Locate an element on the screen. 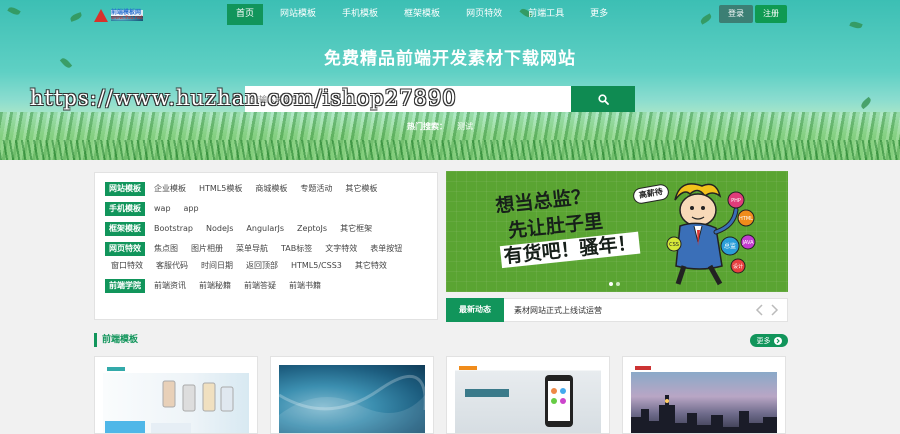 Image resolution: width=900 pixels, height=434 pixels. category-link: 返回顶部 is located at coordinates (262, 266).